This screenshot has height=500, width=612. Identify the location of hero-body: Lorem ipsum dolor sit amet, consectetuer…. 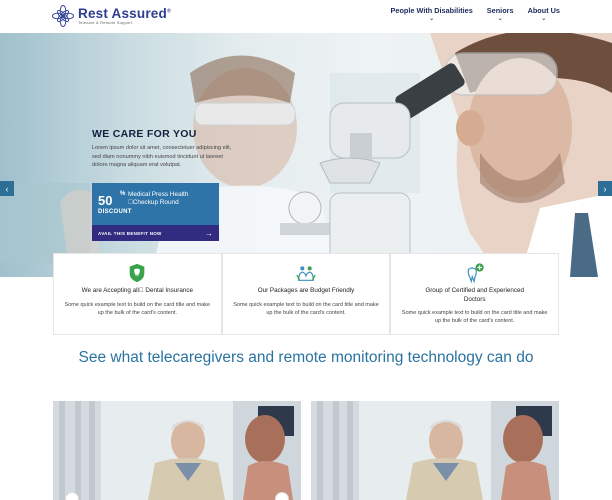
(162, 157).